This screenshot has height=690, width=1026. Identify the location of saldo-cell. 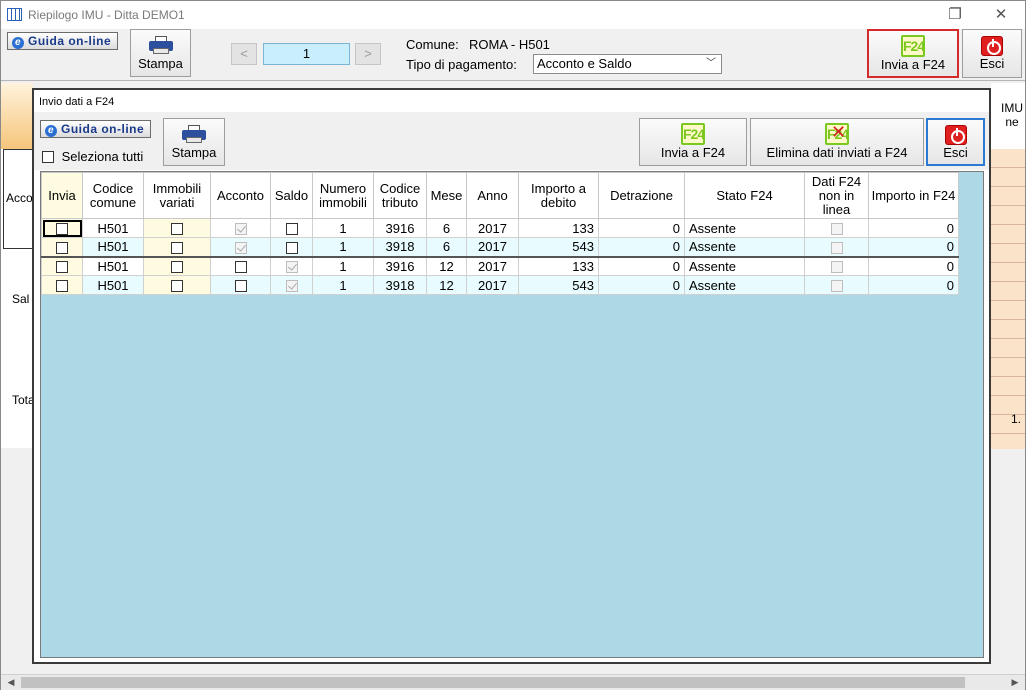
(291, 285).